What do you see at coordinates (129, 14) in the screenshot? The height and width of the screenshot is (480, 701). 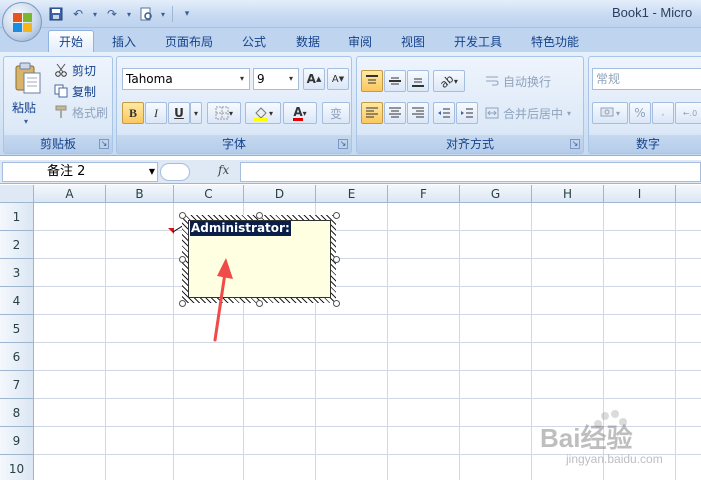 I see `redo-dropdown-icon: ▾` at bounding box center [129, 14].